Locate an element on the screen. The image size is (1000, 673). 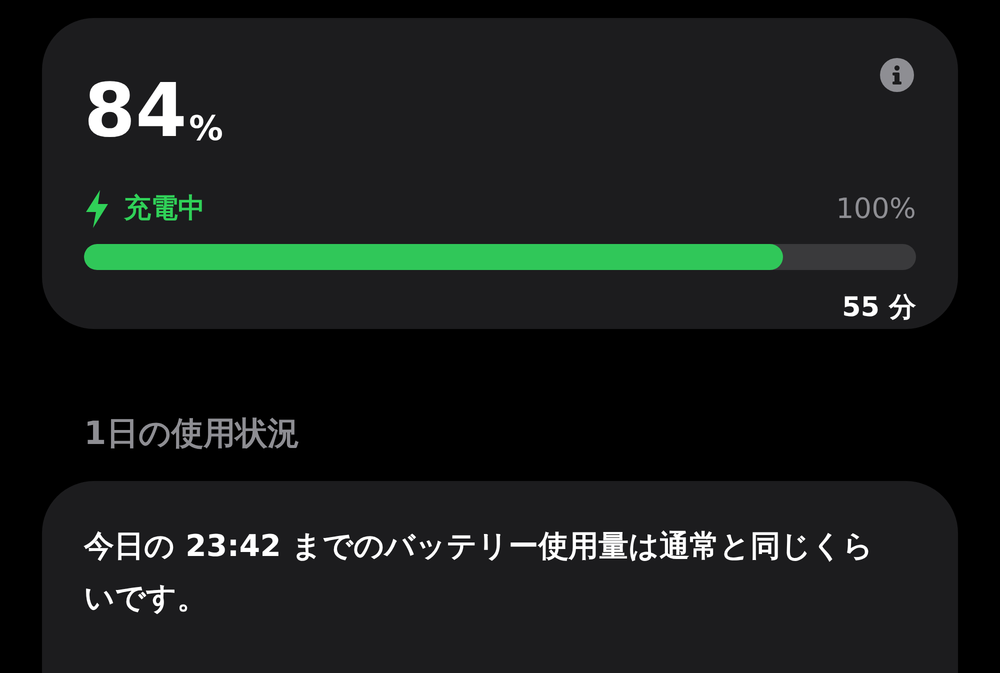
charge-limit: 100% is located at coordinates (876, 209).